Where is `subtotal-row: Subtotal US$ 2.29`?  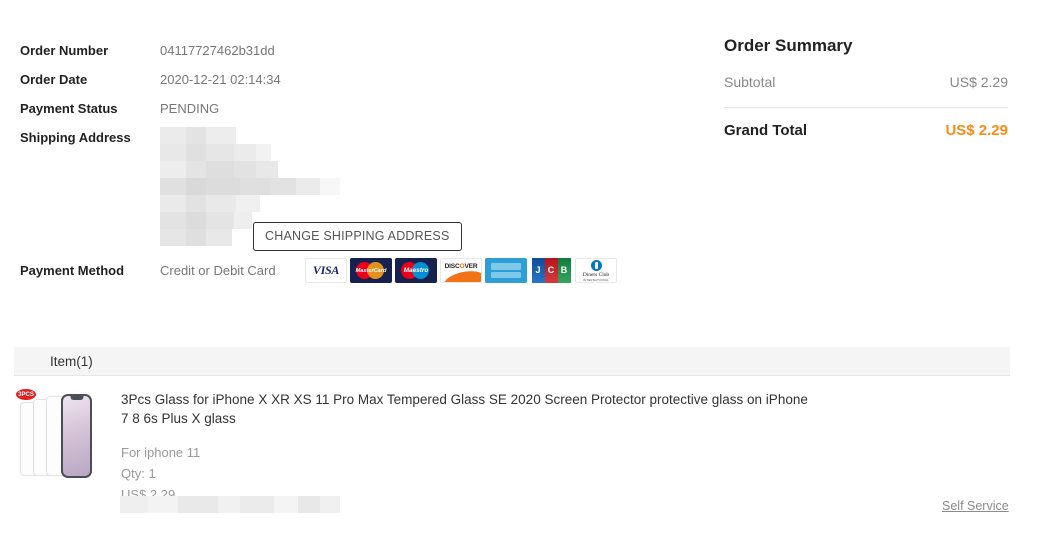 subtotal-row: Subtotal US$ 2.29 is located at coordinates (866, 90).